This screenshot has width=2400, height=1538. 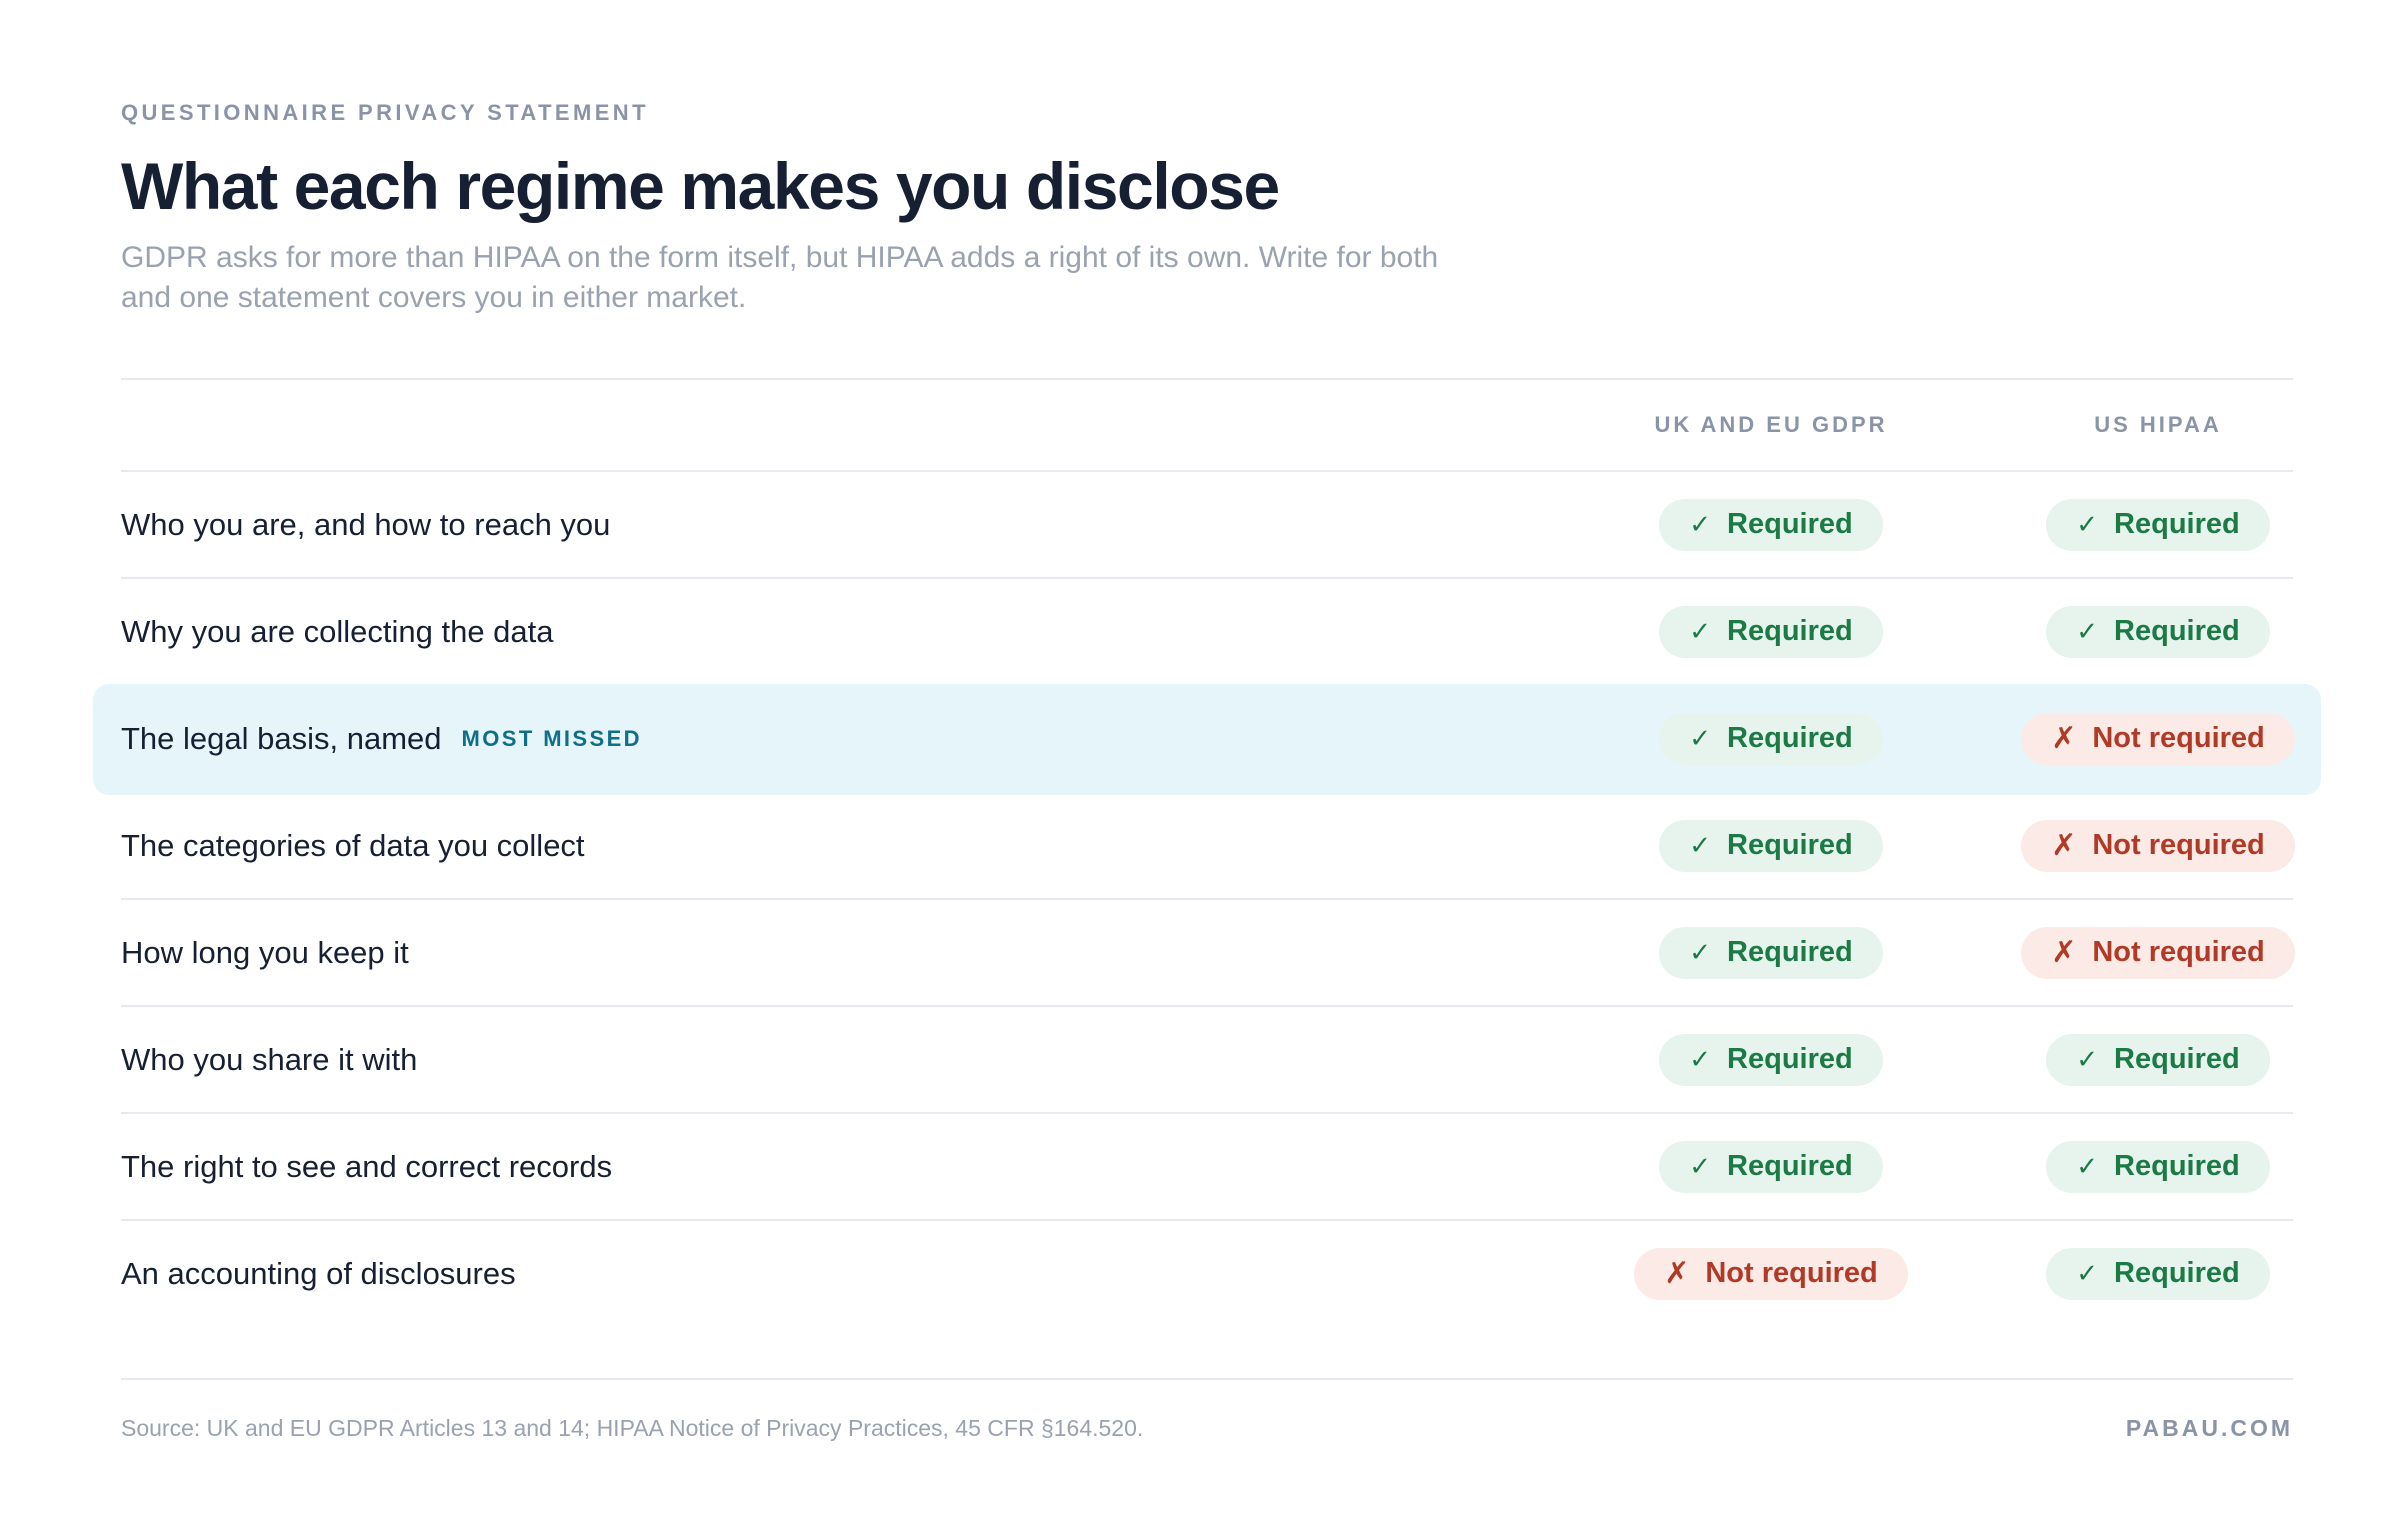 I want to click on row-label-text: The legal basis, named, so click(x=281, y=738).